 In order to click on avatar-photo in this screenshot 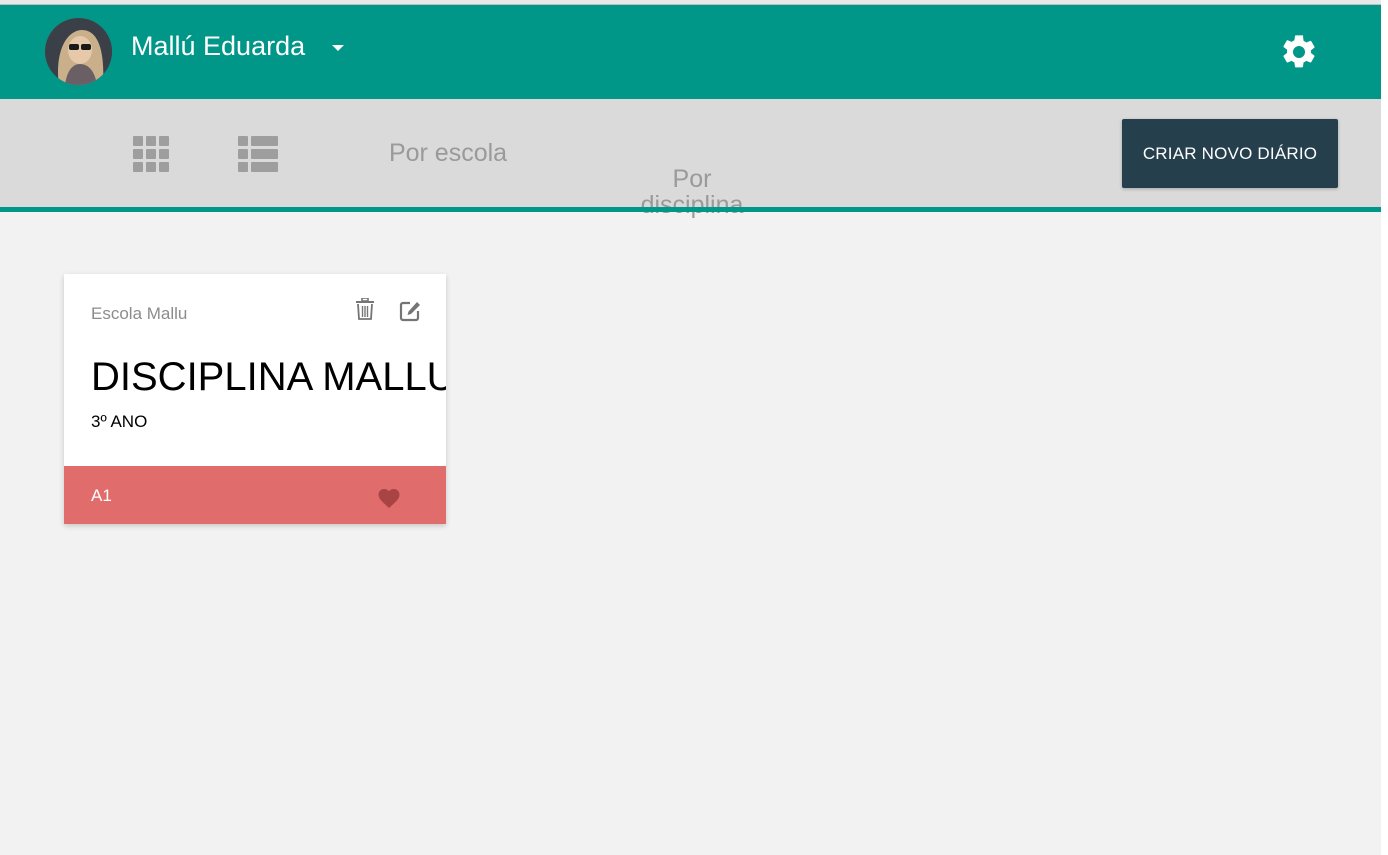, I will do `click(78, 51)`.